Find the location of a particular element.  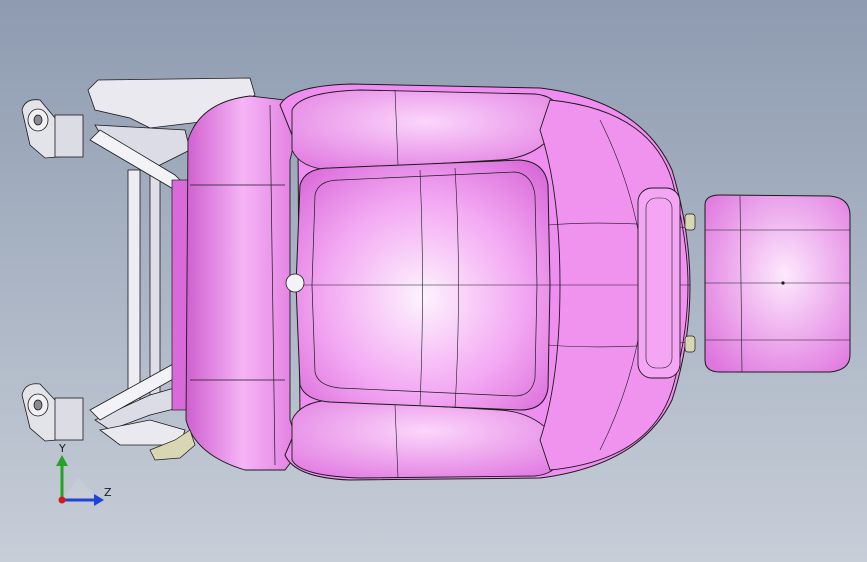

frame-rail-left is located at coordinates (134, 290).